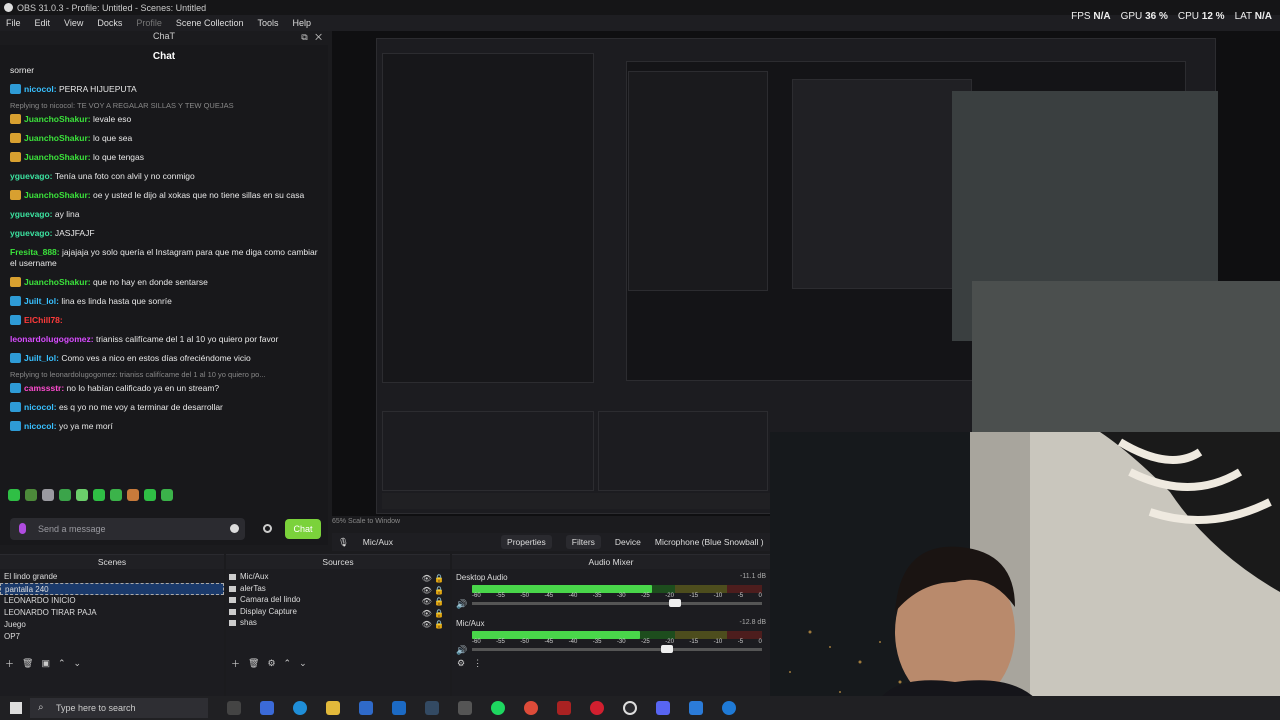  What do you see at coordinates (524, 596) in the screenshot?
I see `tick-label: -50` at bounding box center [524, 596].